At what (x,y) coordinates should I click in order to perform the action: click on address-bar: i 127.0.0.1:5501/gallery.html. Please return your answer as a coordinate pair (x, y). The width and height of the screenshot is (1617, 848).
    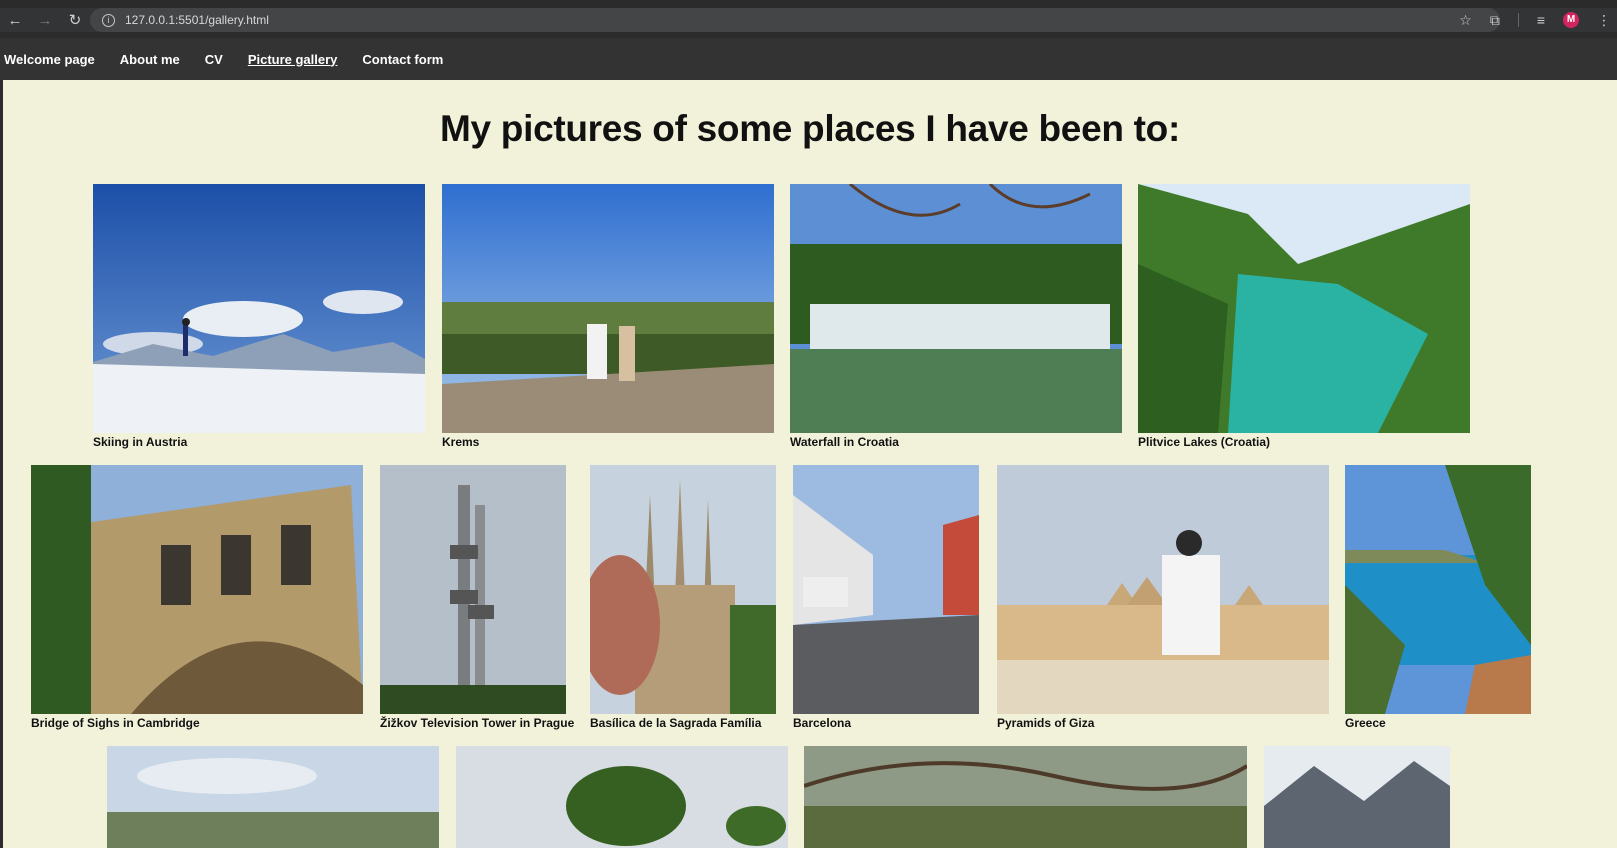
    Looking at the image, I should click on (795, 20).